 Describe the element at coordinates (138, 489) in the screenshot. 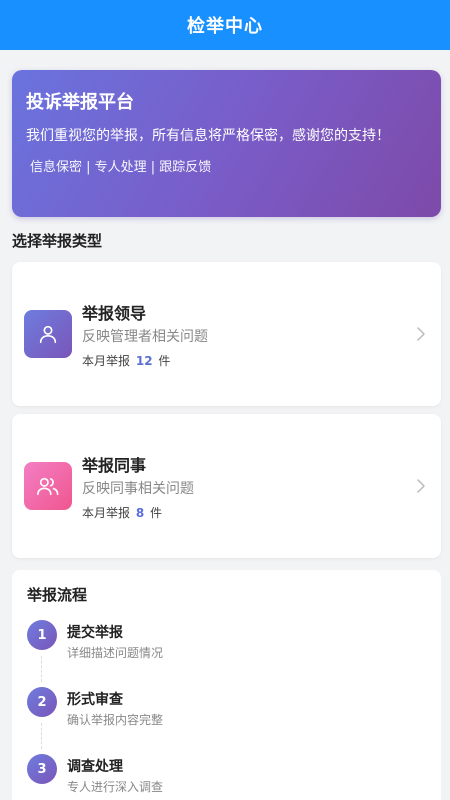

I see `card-description: 反映同事相关问题` at that location.